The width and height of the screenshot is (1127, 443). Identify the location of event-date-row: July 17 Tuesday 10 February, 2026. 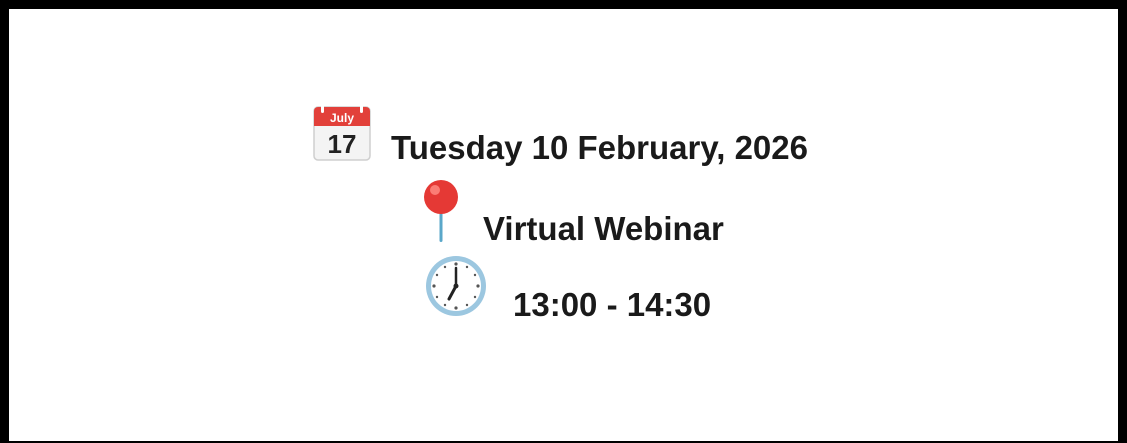
(560, 135).